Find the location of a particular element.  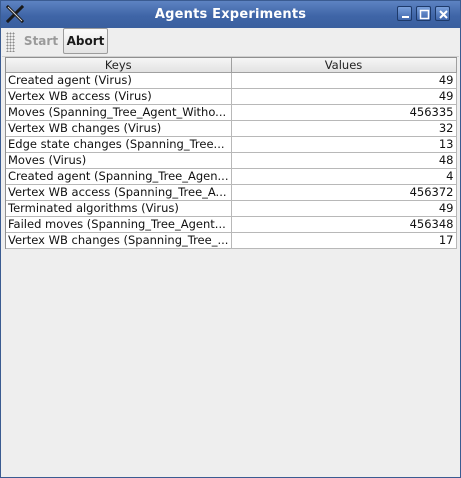

value-cell: 456348 is located at coordinates (344, 224).